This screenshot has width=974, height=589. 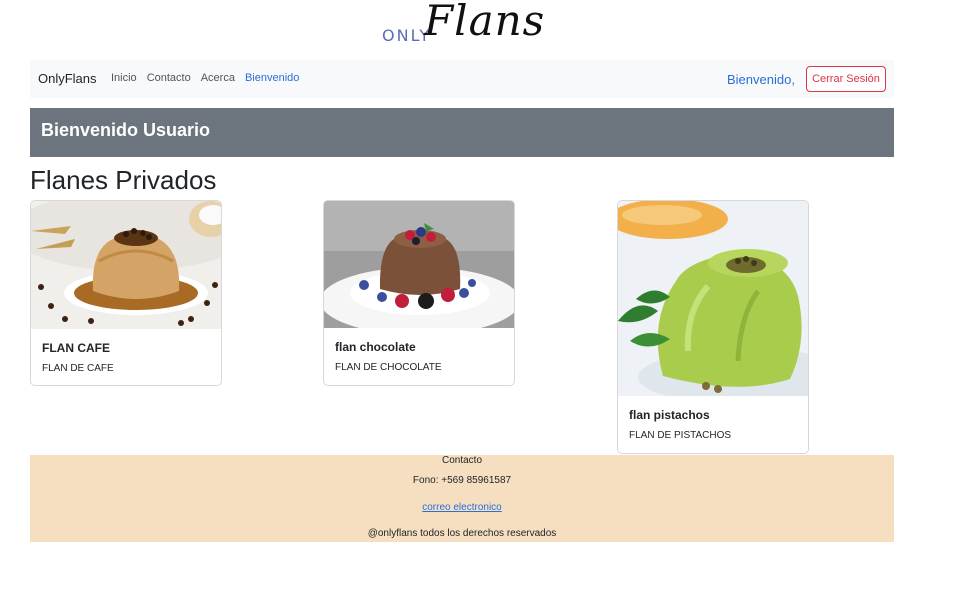 What do you see at coordinates (462, 460) in the screenshot?
I see `footer-contact-title: Contacto` at bounding box center [462, 460].